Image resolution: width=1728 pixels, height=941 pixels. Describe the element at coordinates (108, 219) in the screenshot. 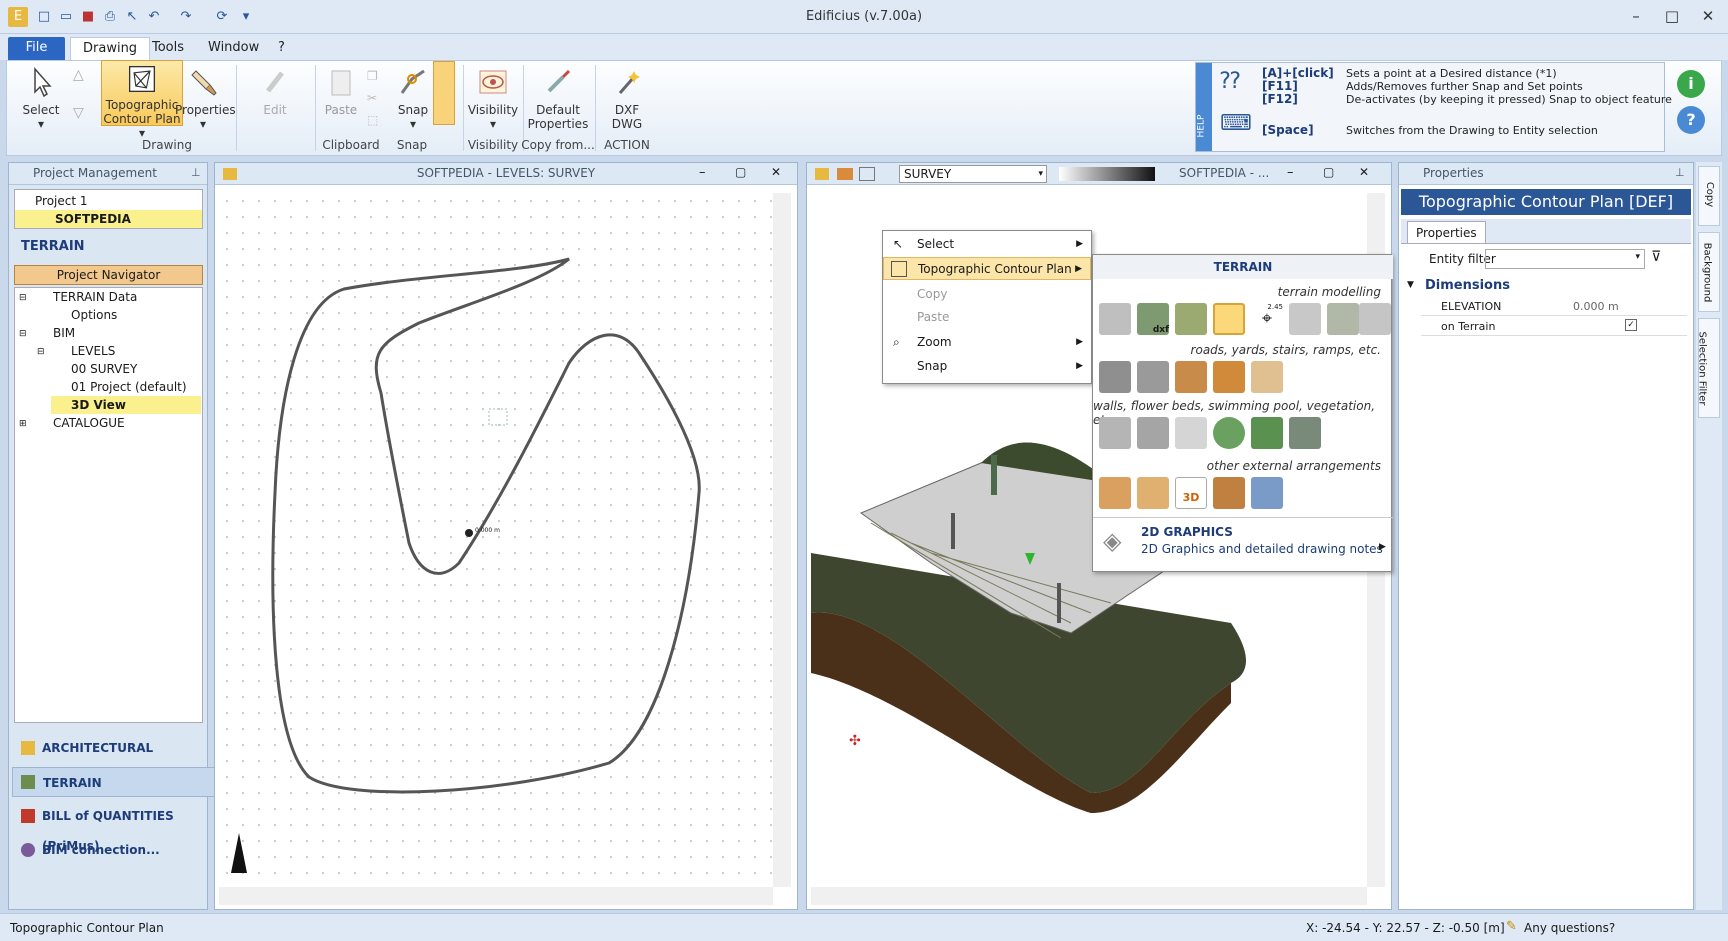

I see `project-item-softpedia: SOFTPEDIA` at that location.